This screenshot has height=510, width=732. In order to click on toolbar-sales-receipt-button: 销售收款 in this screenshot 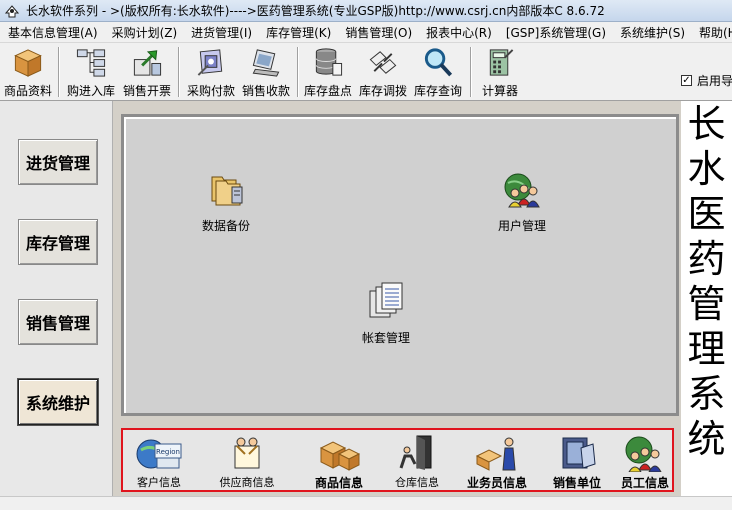, I will do `click(266, 72)`.